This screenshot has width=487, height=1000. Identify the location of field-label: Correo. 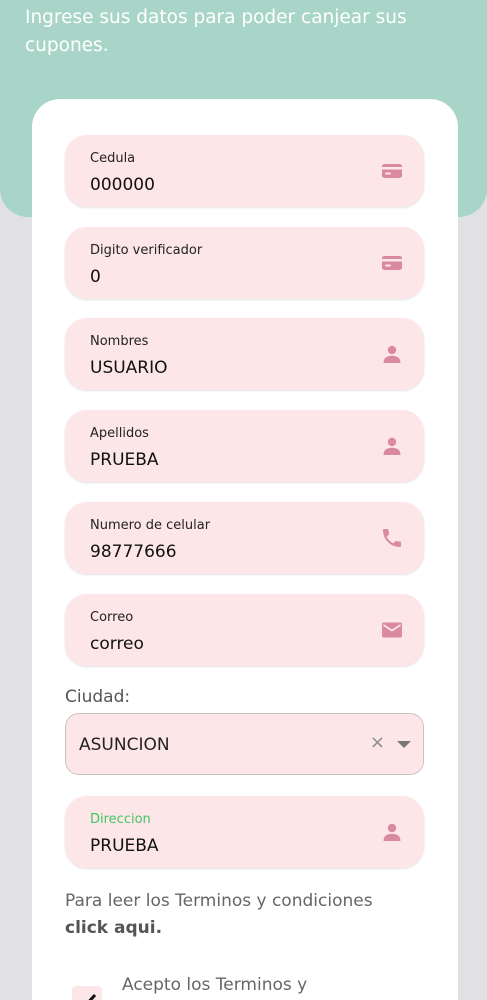
(112, 617).